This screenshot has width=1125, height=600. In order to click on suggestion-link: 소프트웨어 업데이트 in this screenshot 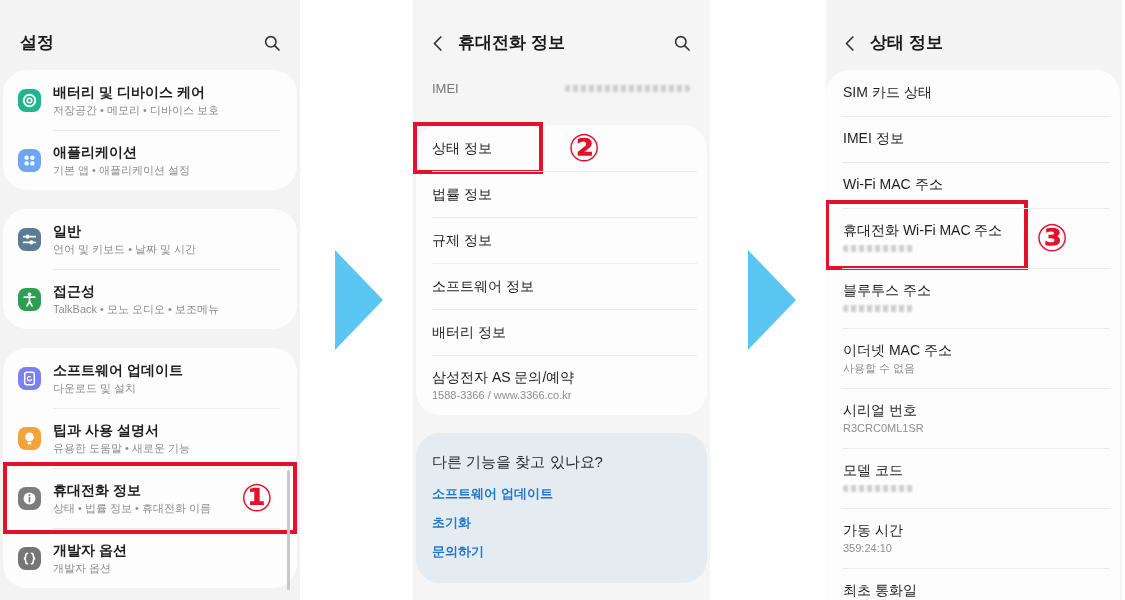, I will do `click(492, 493)`.